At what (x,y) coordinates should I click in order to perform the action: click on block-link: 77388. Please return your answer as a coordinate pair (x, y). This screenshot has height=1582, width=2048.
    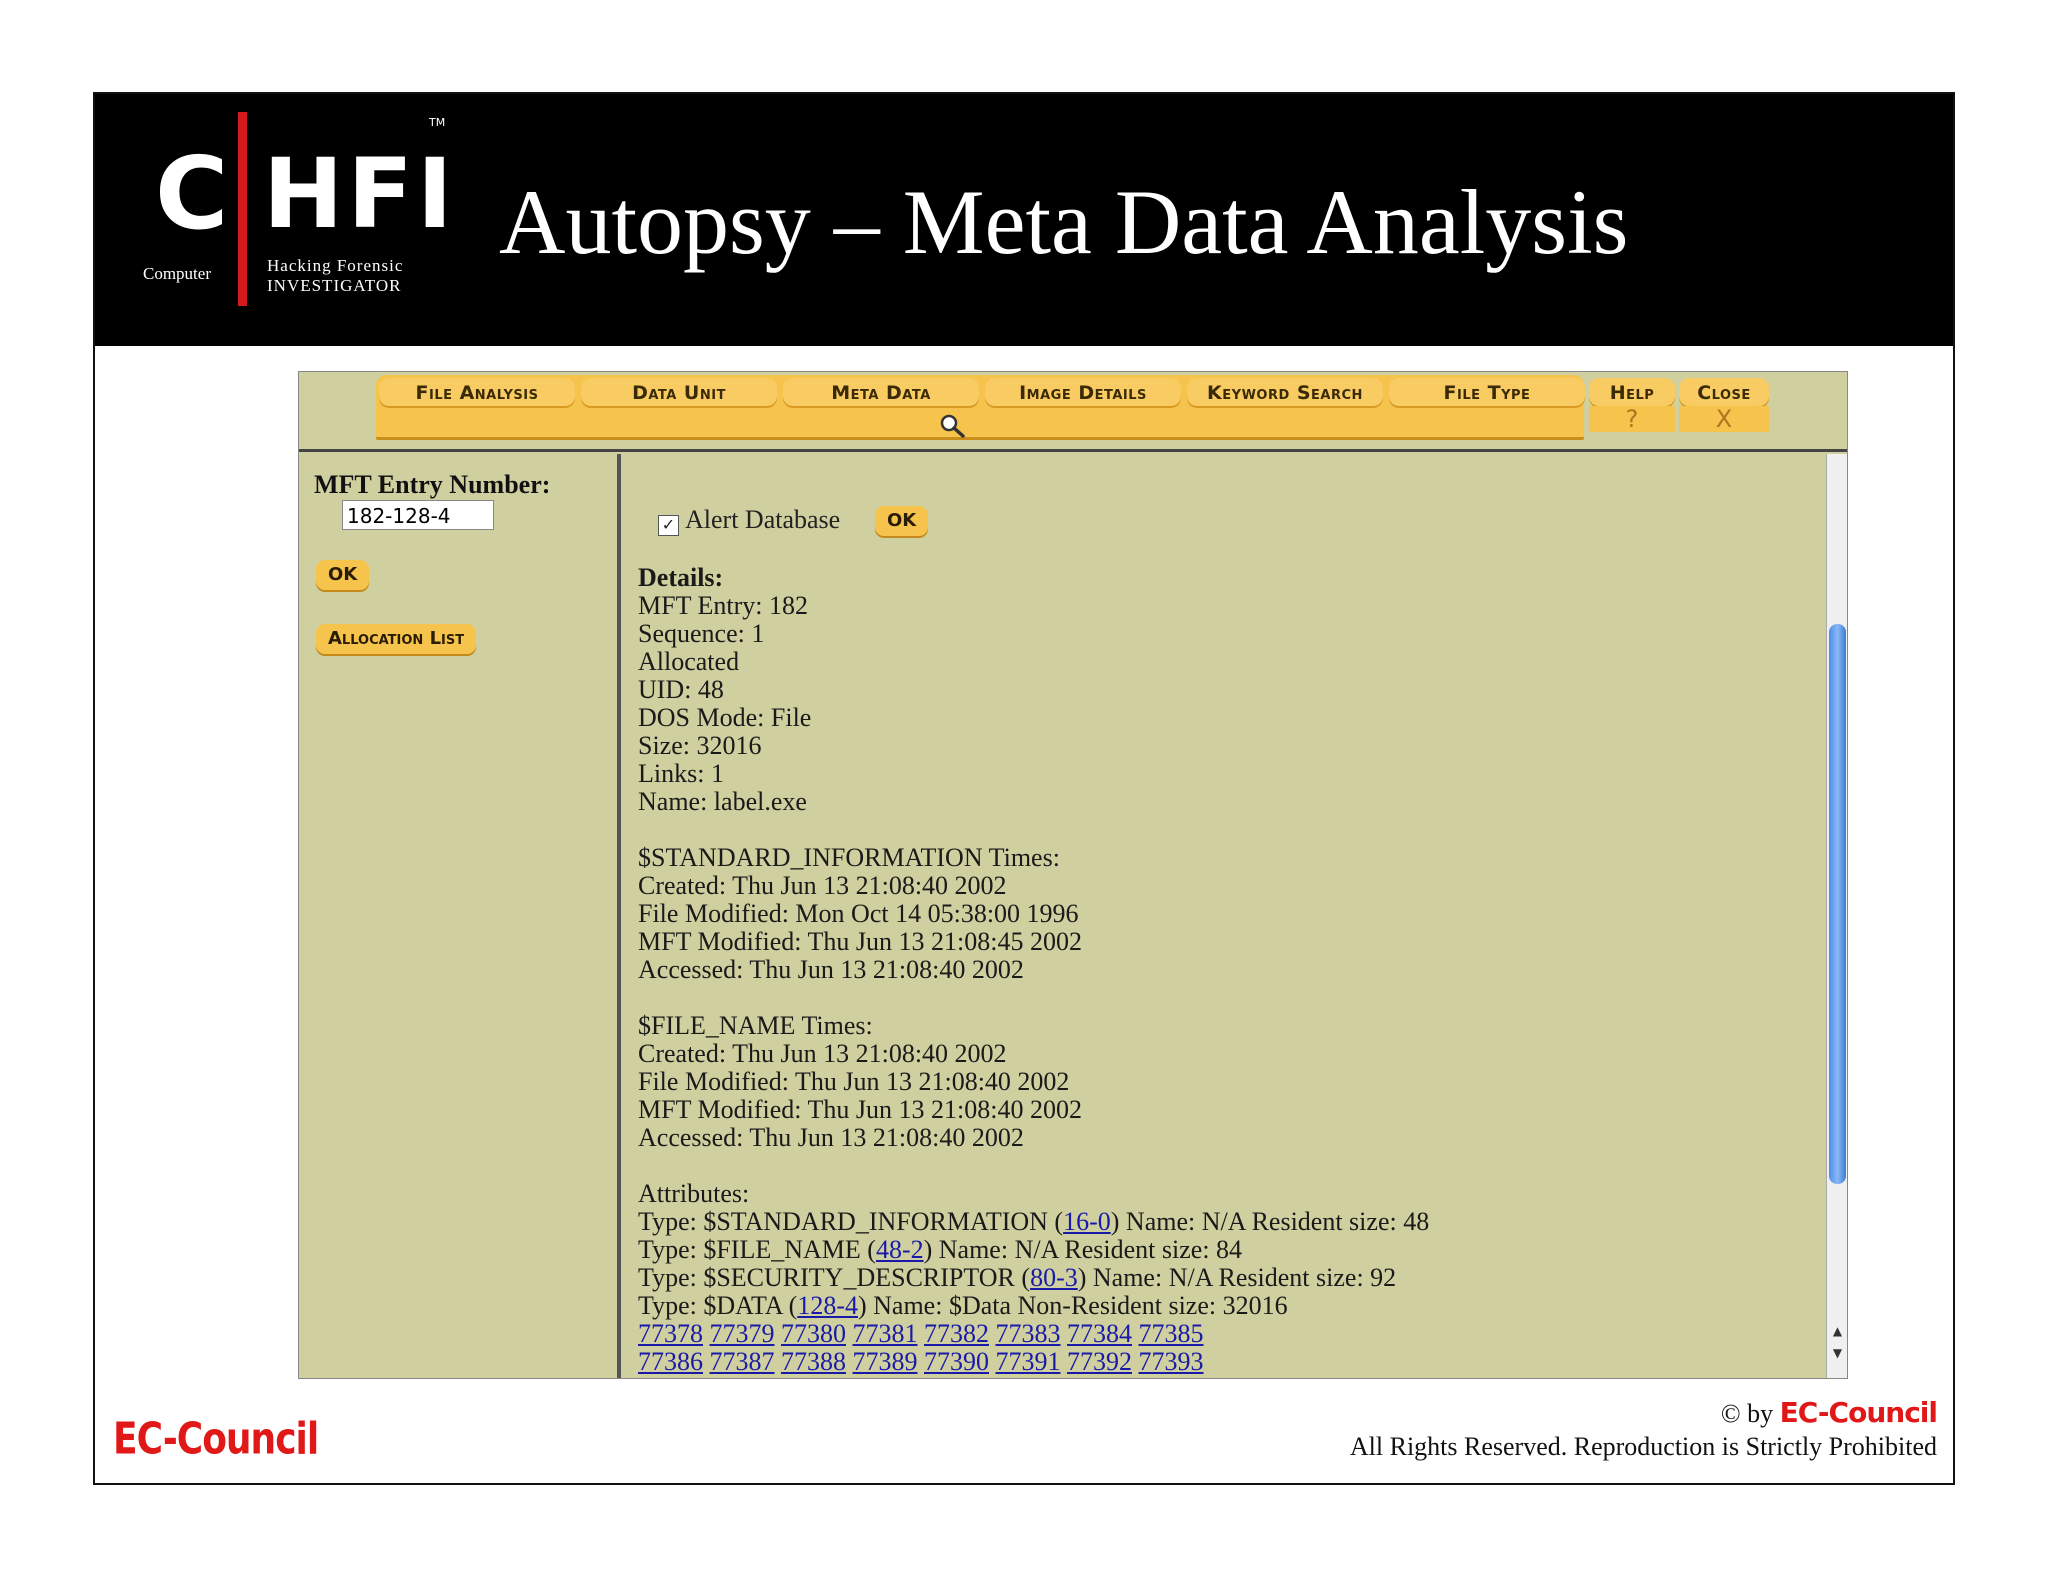
    Looking at the image, I should click on (813, 1361).